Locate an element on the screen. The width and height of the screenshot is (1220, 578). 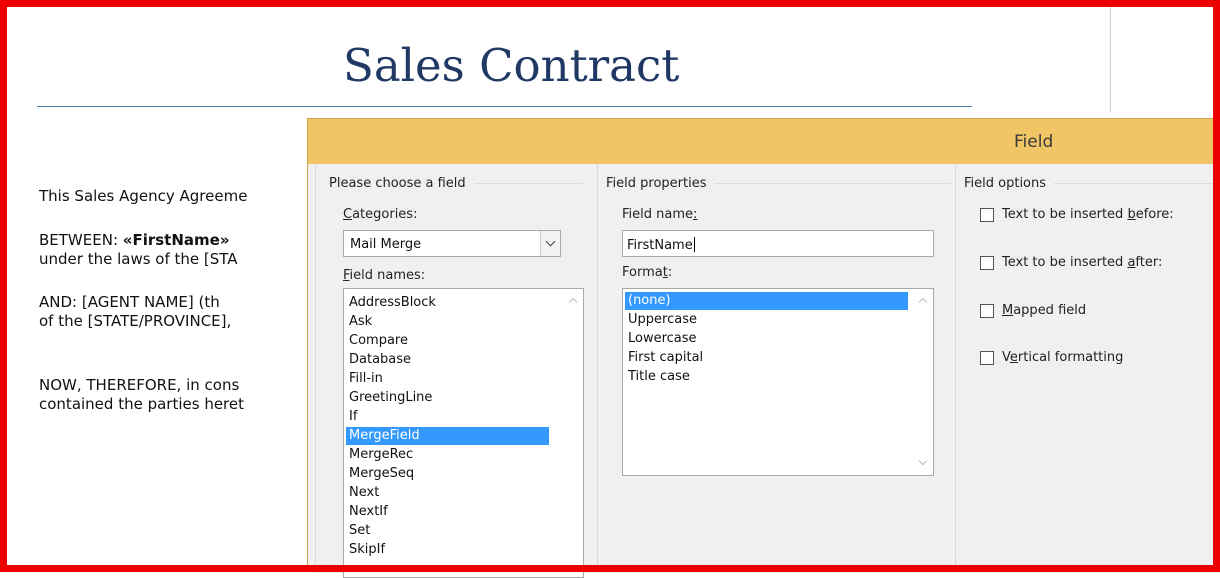
list-item: Uppercase is located at coordinates (766, 320).